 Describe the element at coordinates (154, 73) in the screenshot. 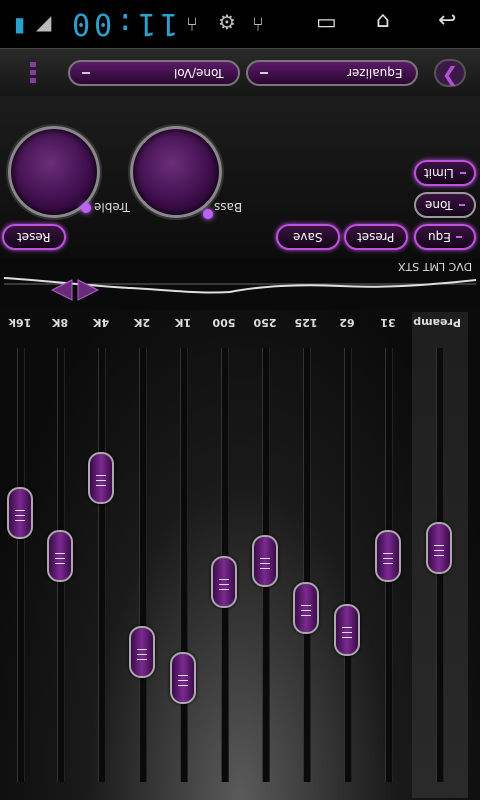

I see `tab-tone-vol: Tone/Vol` at that location.